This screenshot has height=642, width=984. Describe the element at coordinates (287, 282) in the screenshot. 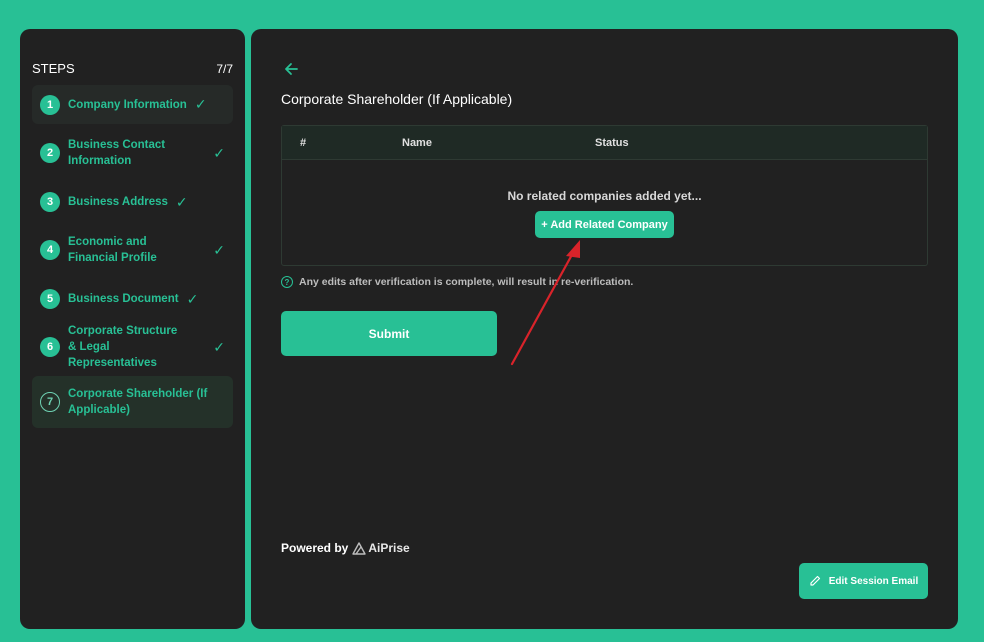

I see `help-circle-icon: ?` at that location.